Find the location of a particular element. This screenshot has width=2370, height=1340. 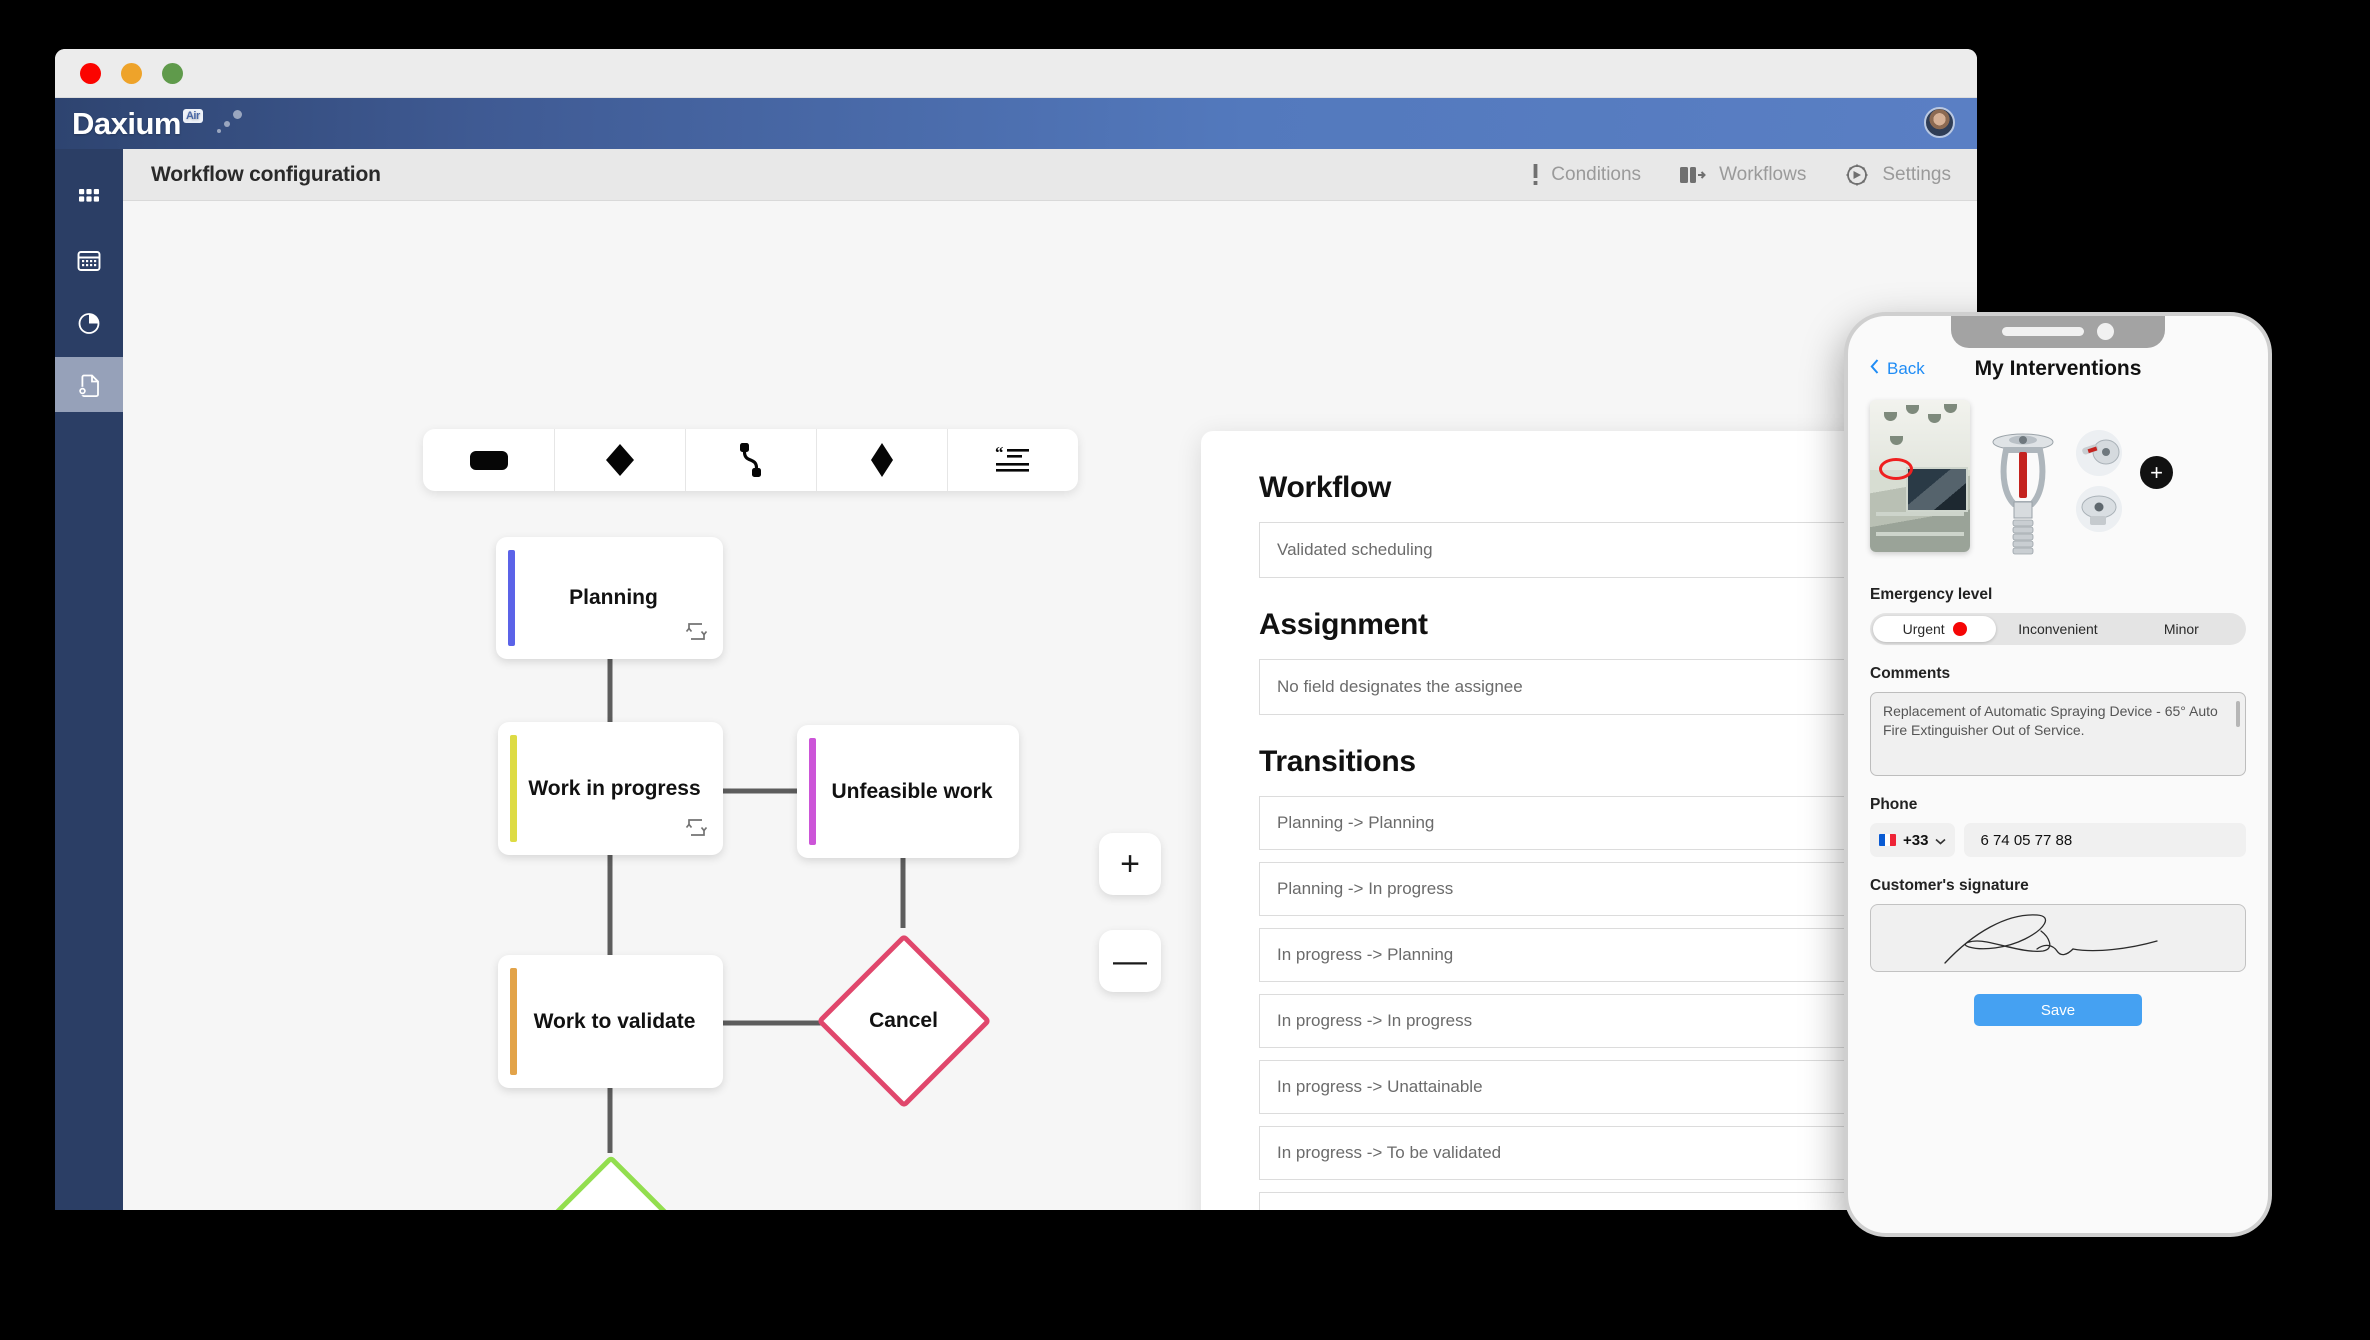

comments-label: Comments is located at coordinates (1910, 673).